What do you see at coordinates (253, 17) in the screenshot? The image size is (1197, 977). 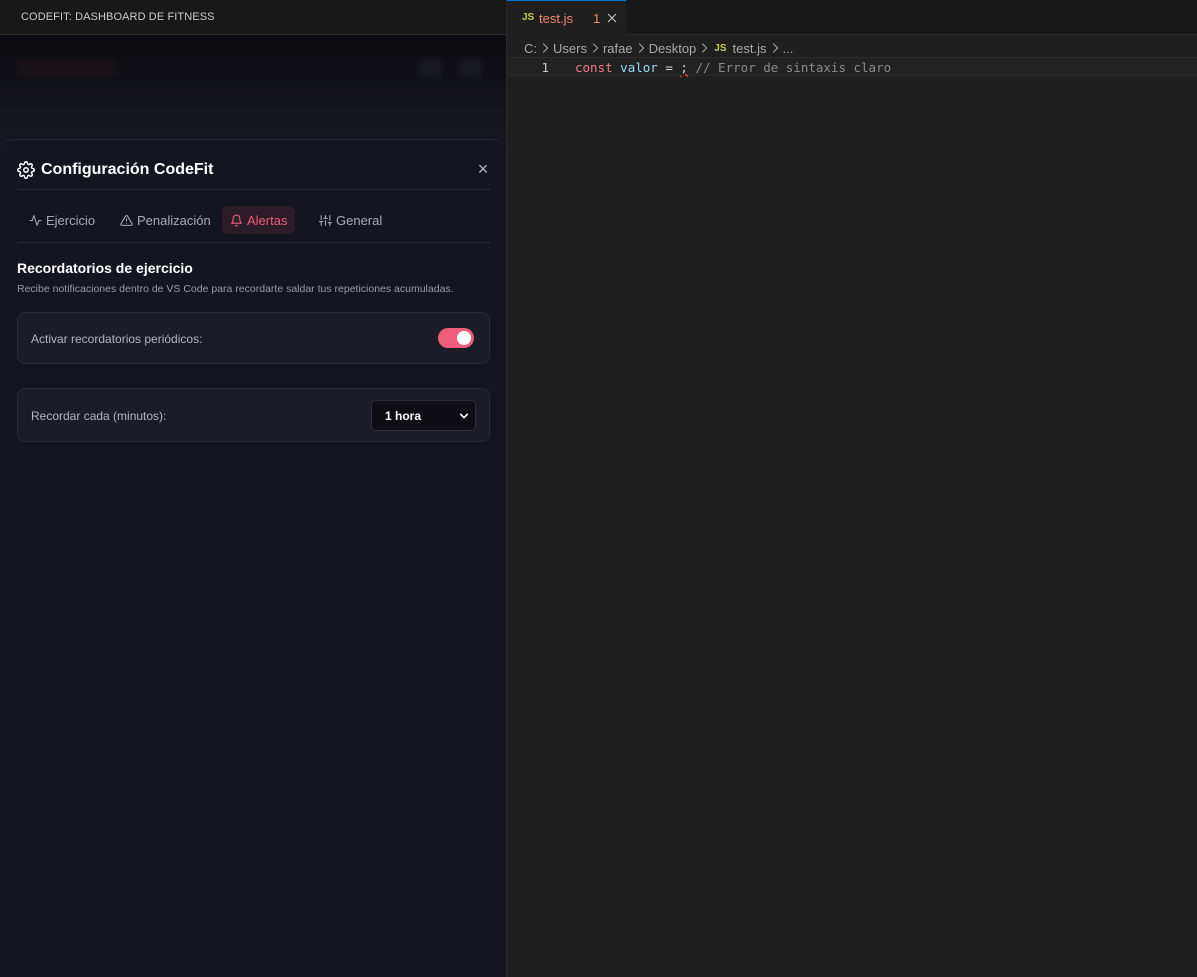 I see `webview-title-bar: CODEFIT: DASHBOARD DE FITNESS` at bounding box center [253, 17].